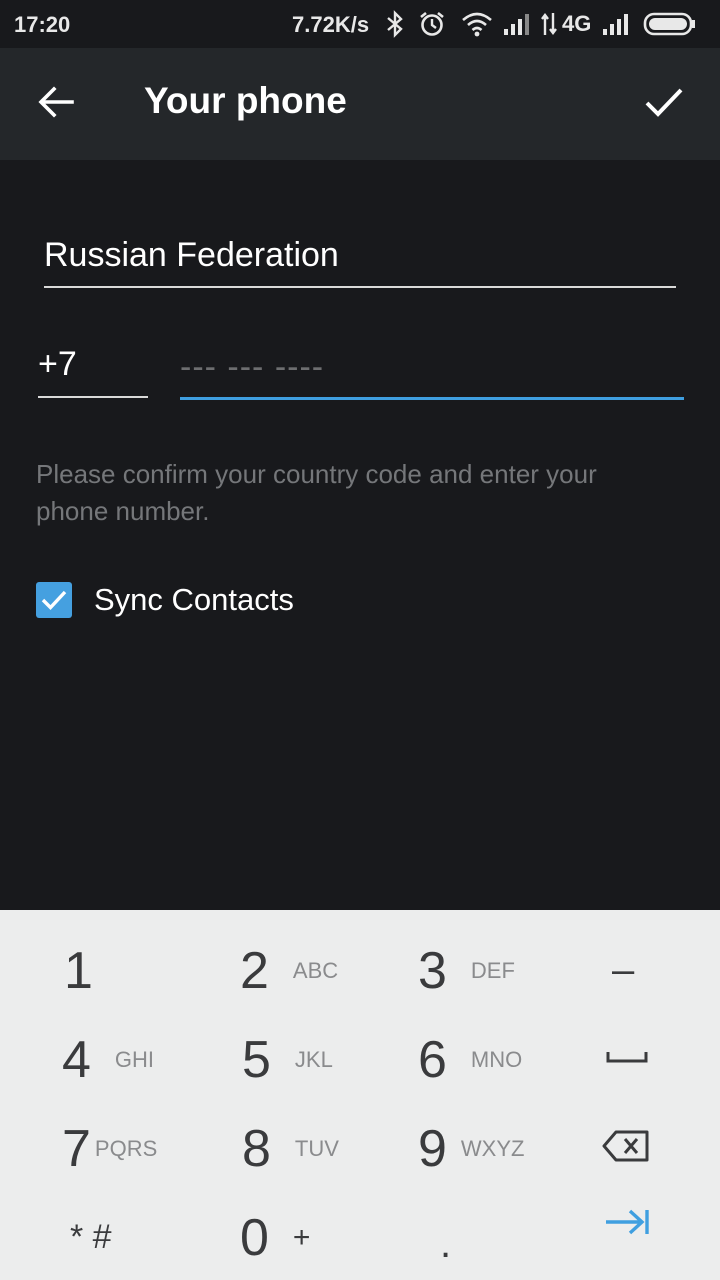 This screenshot has height=1280, width=720. I want to click on key-next, so click(627, 1224).